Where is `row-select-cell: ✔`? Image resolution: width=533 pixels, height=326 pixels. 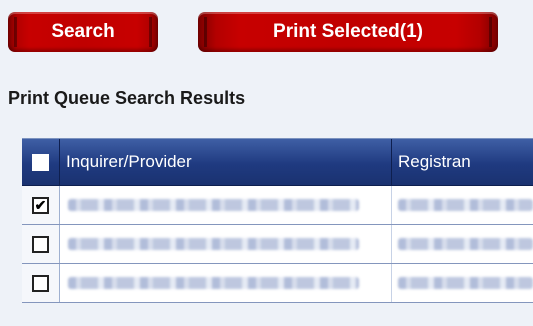 row-select-cell: ✔ is located at coordinates (41, 205).